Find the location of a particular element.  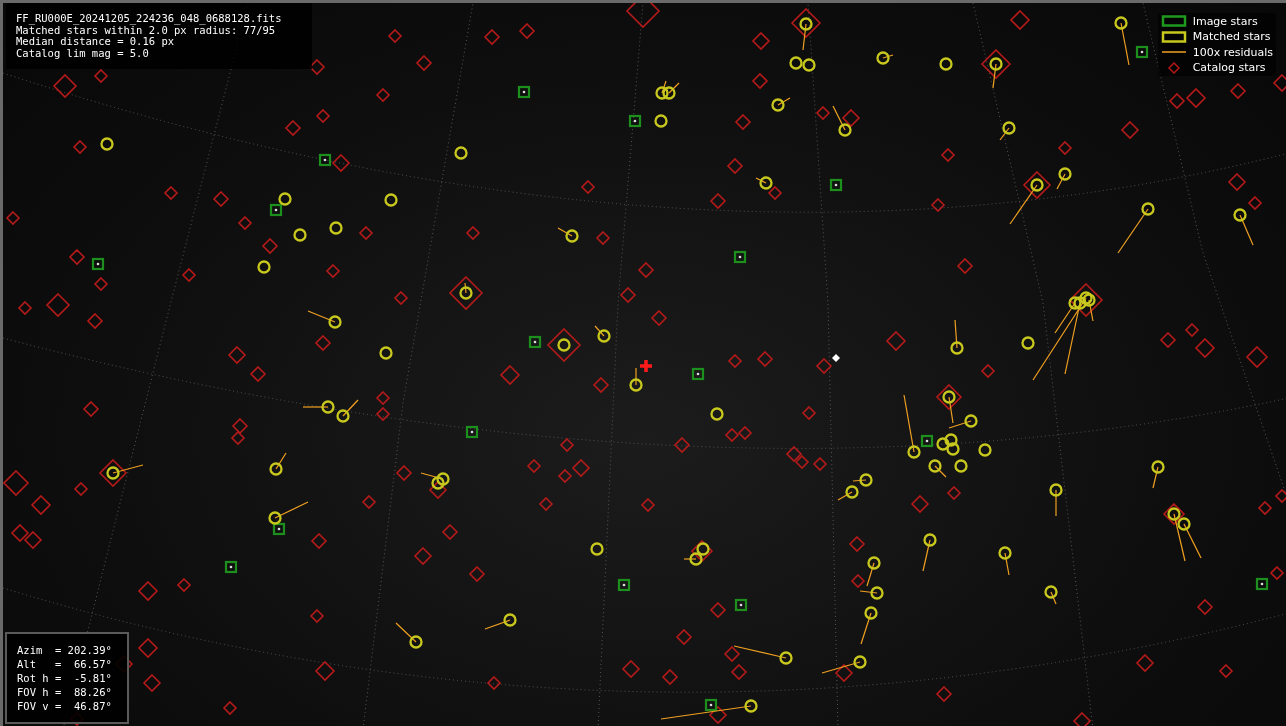

pointing-text: FOV h = 88.26° is located at coordinates (65, 692).